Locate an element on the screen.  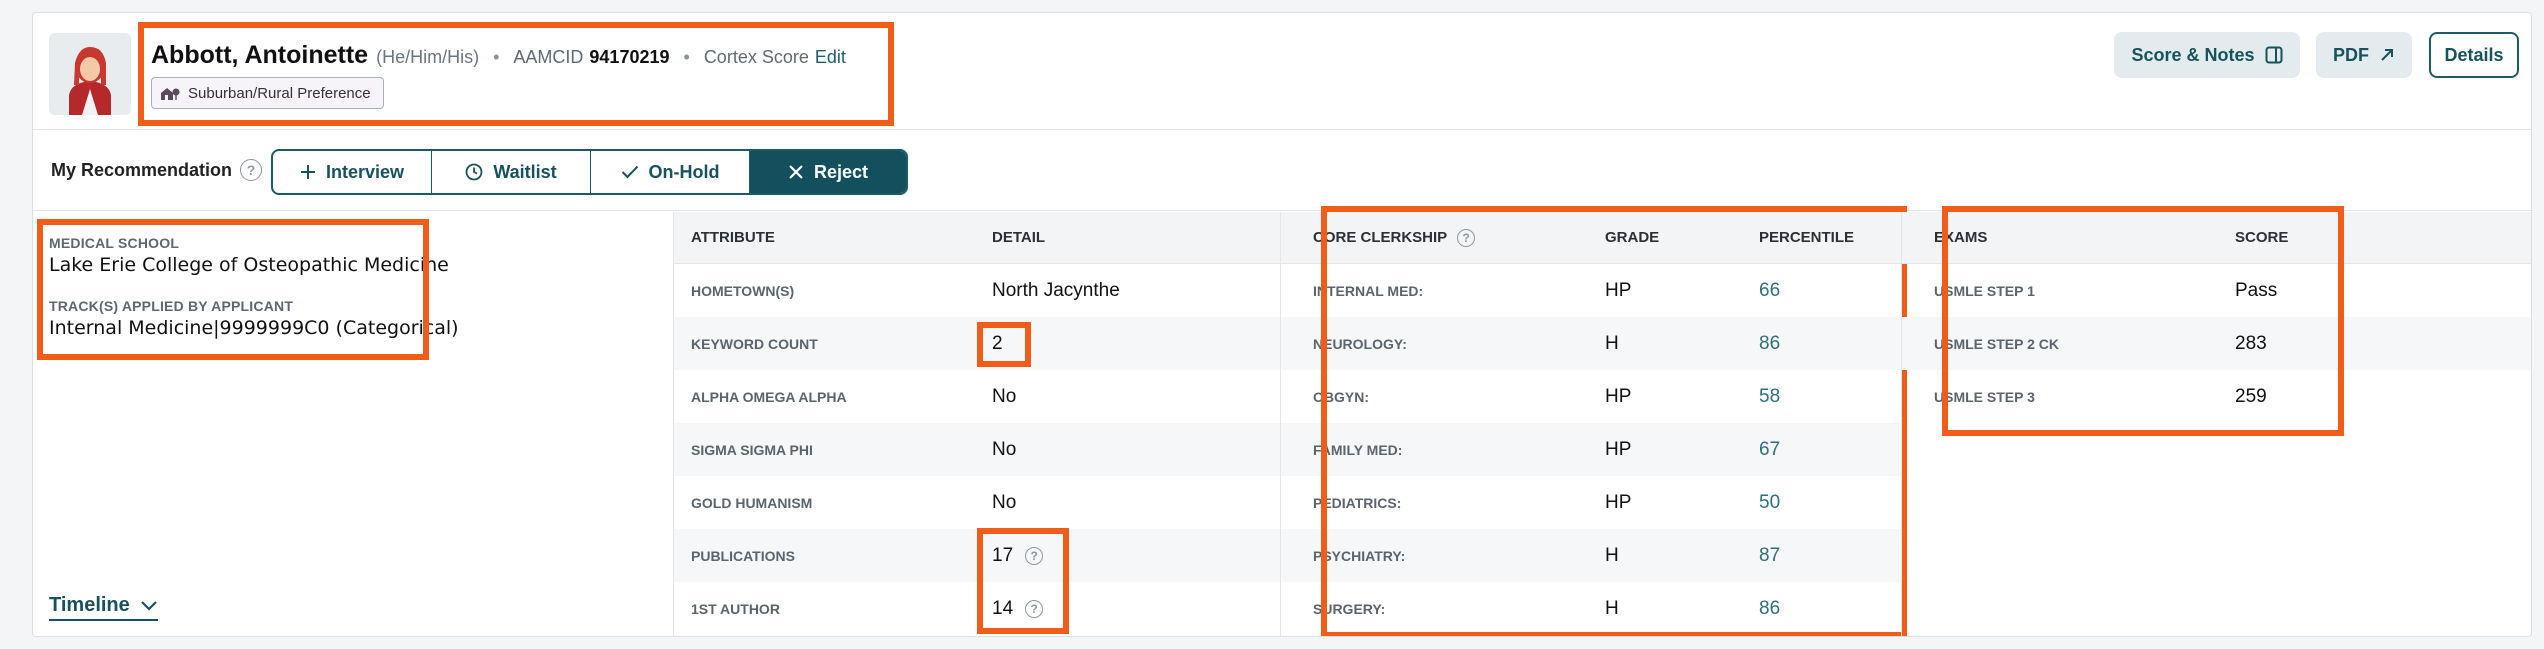
waitlist-button: Waitlist is located at coordinates (511, 172).